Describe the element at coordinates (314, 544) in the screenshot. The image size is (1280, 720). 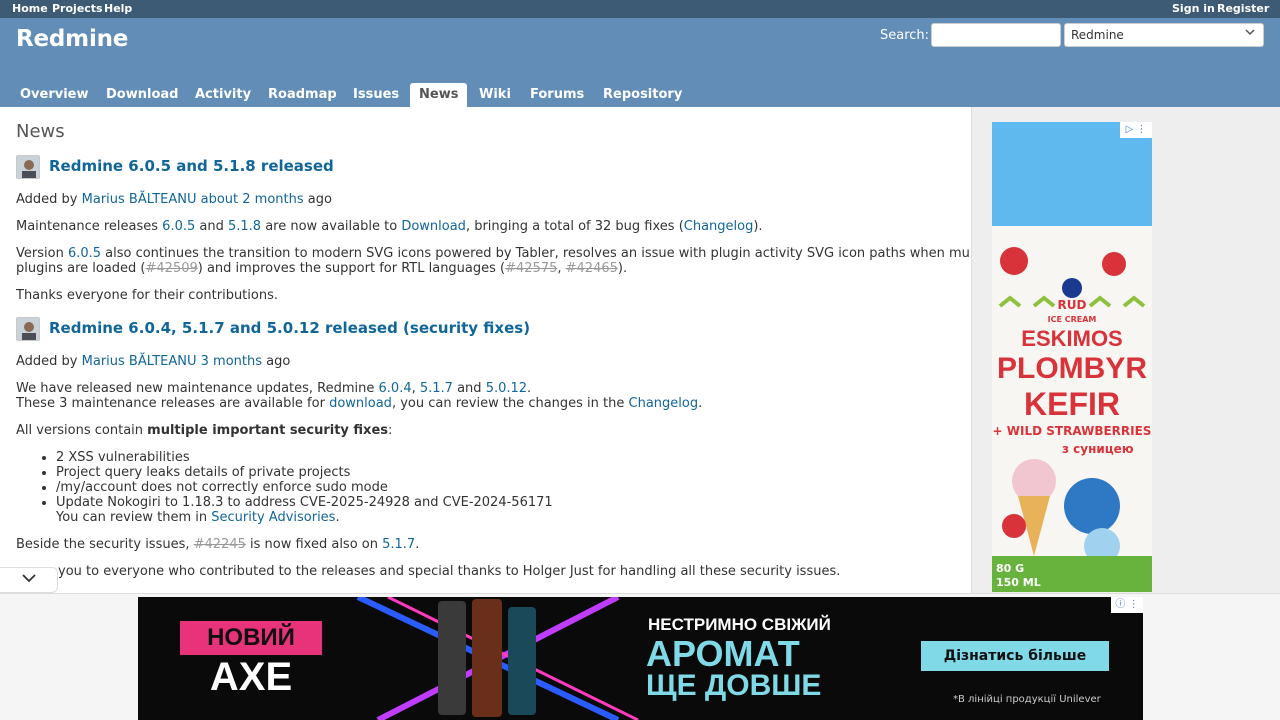
I see `text: is now fixed also on` at that location.